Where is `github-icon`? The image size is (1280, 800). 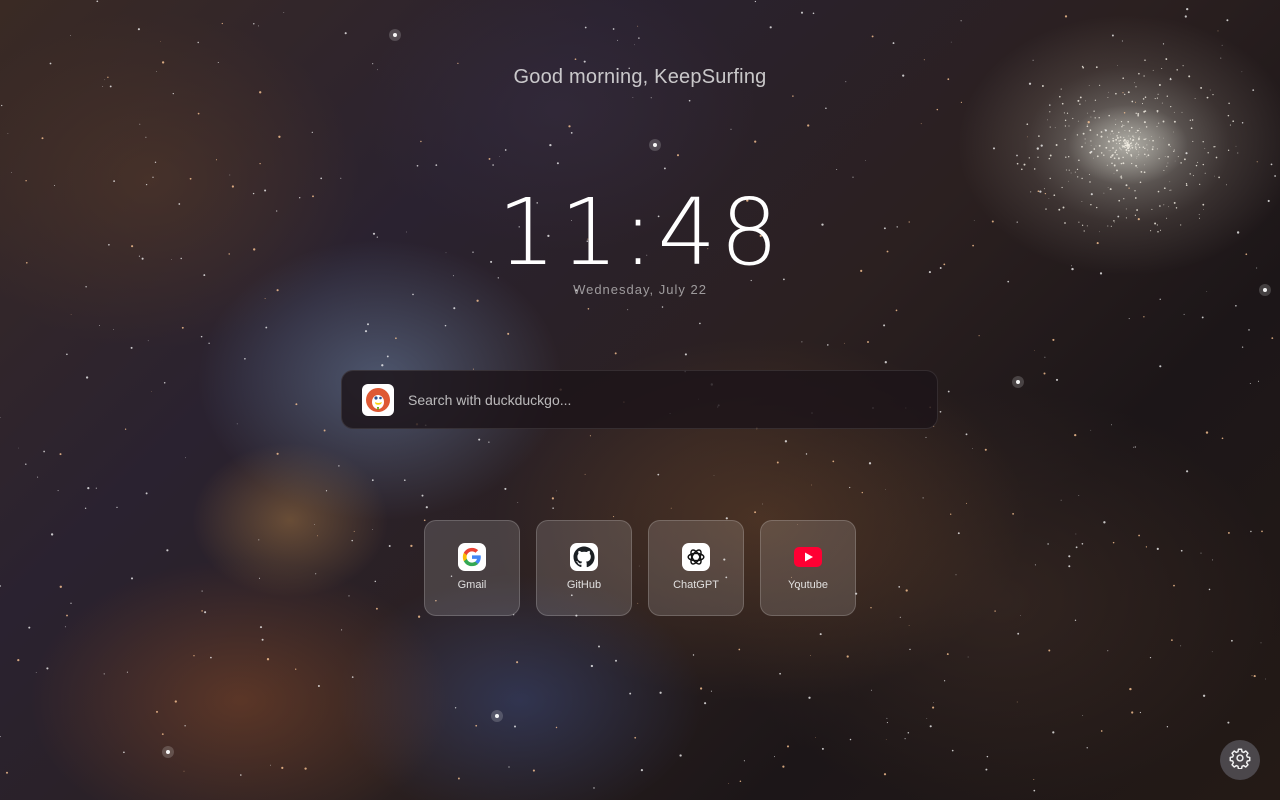 github-icon is located at coordinates (584, 557).